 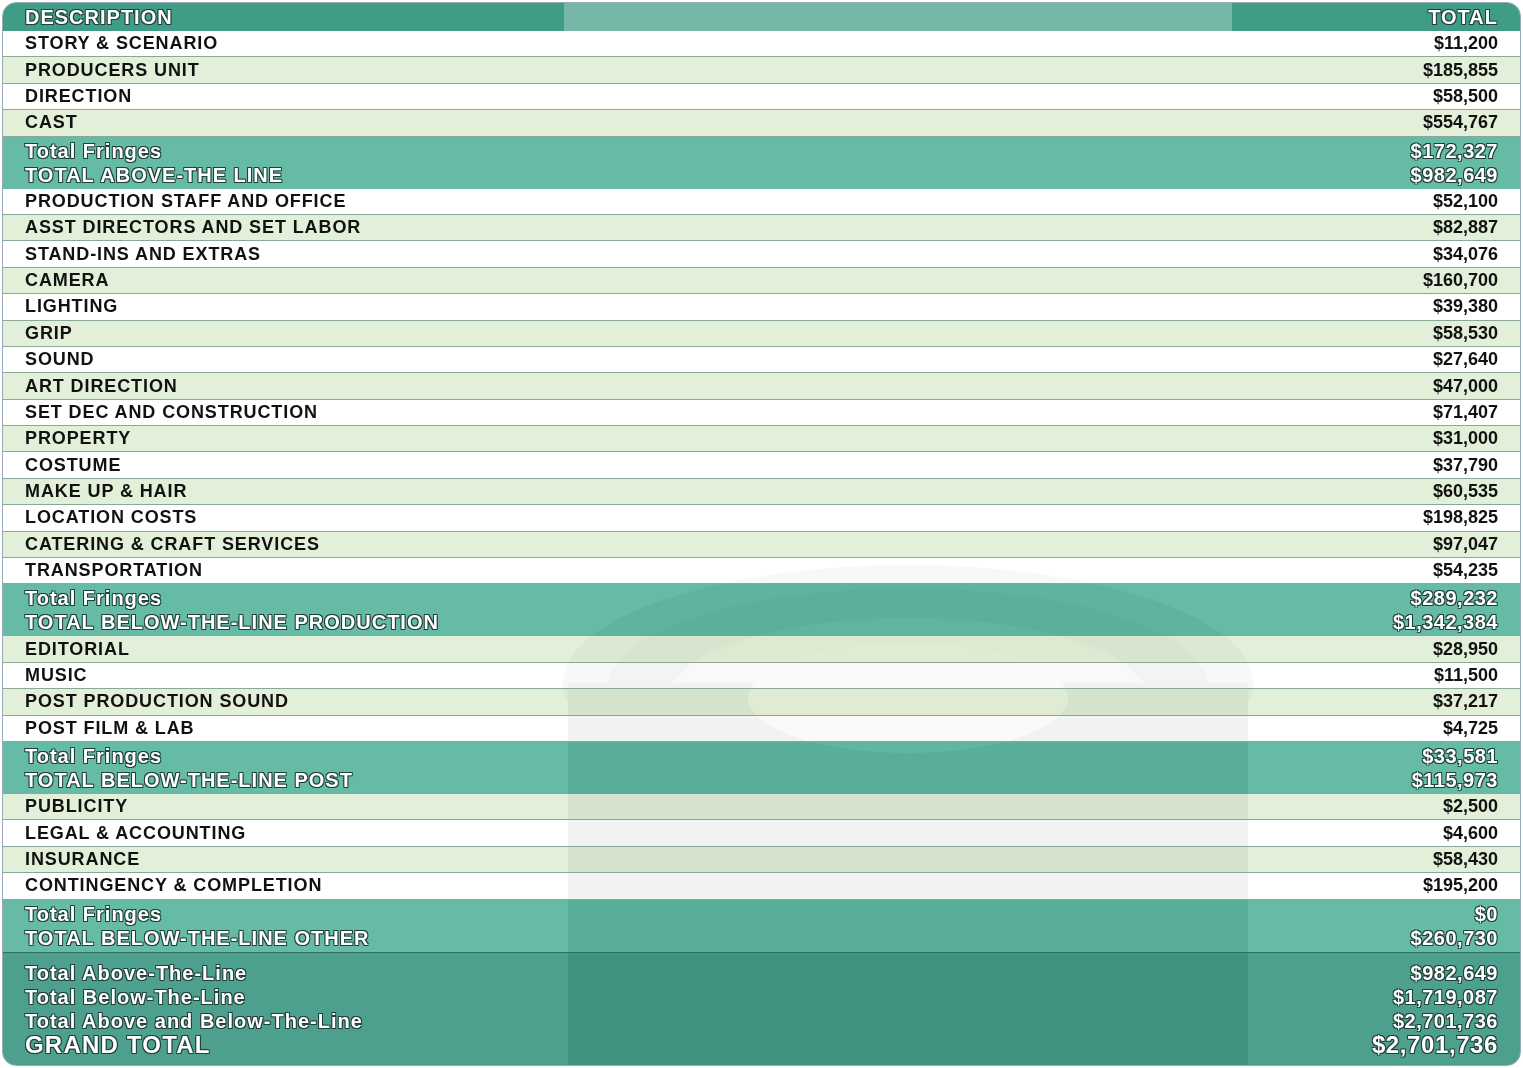 I want to click on line-item-label: LIGHTING, so click(x=72, y=307).